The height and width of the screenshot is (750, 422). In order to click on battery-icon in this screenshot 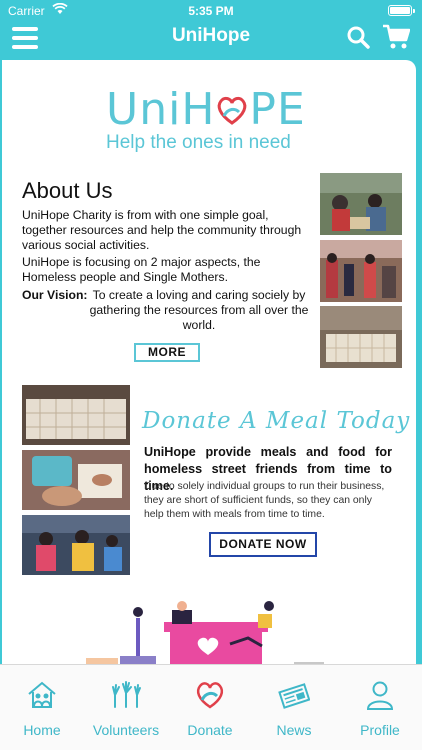, I will do `click(401, 10)`.